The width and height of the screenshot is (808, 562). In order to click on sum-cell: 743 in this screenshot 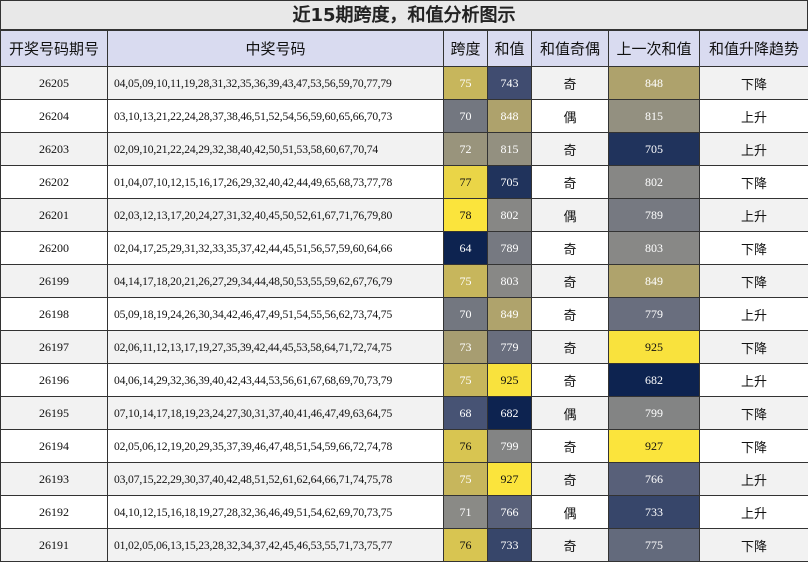, I will do `click(509, 83)`.